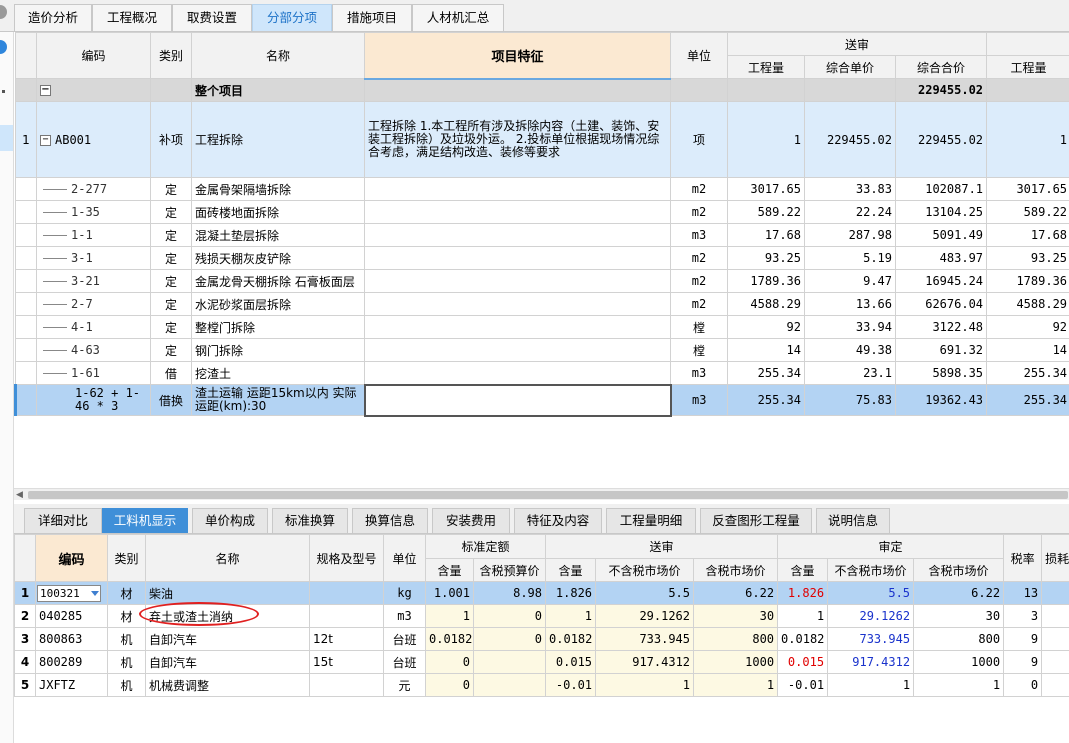 The width and height of the screenshot is (1069, 743). I want to click on submit-qty: 0.015, so click(571, 662).